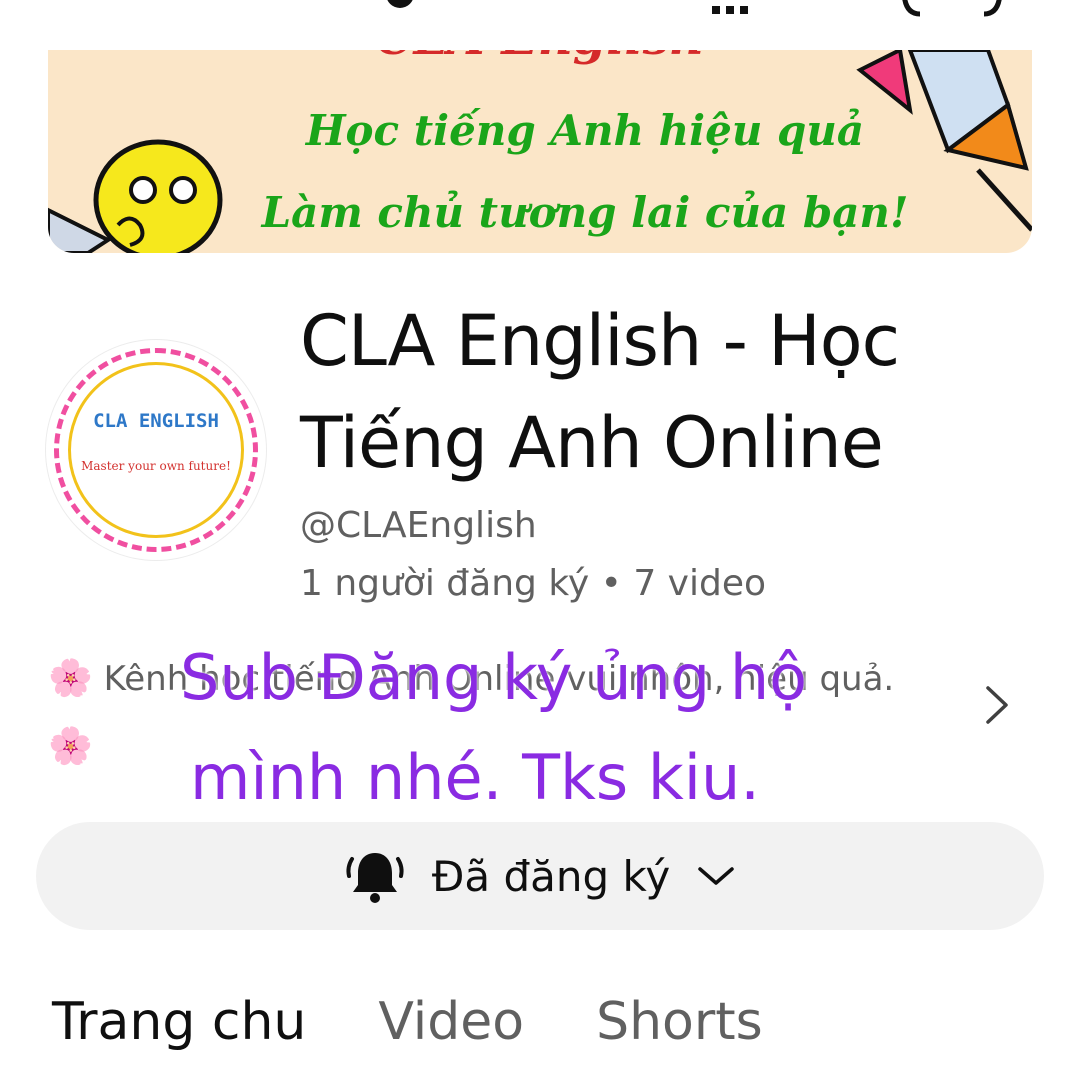 The height and width of the screenshot is (1080, 1080). What do you see at coordinates (418, 525) in the screenshot?
I see `channel-handle: @CLAEnglish` at bounding box center [418, 525].